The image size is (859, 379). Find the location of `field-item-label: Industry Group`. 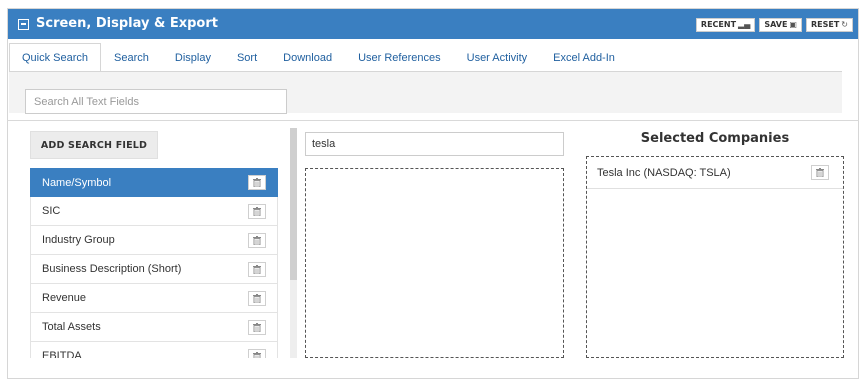

field-item-label: Industry Group is located at coordinates (78, 240).